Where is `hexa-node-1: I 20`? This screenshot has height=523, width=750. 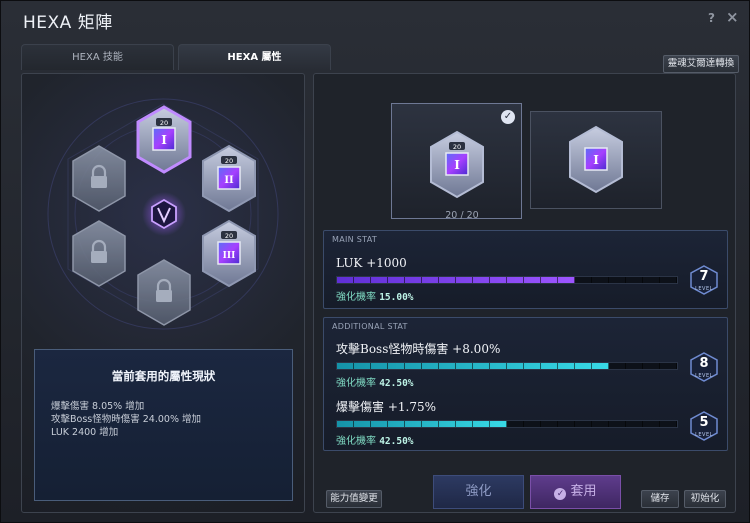 hexa-node-1: I 20 is located at coordinates (164, 139).